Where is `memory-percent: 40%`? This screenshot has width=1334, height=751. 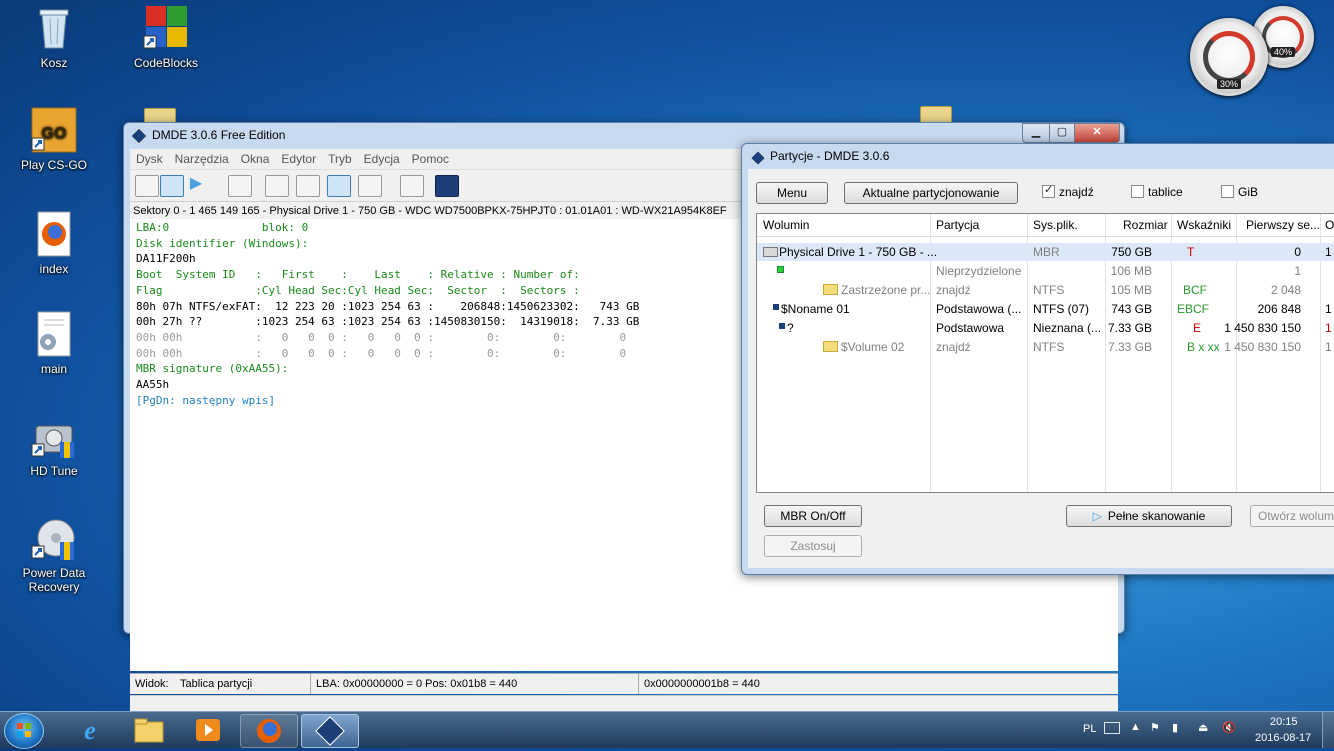
memory-percent: 40% is located at coordinates (1283, 52).